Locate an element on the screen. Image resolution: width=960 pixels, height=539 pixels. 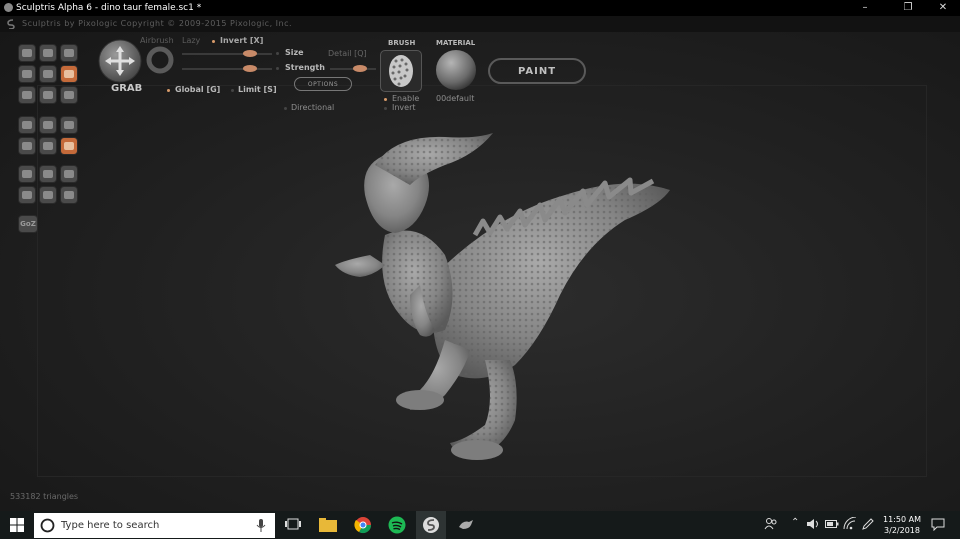
brush-texture-icon is located at coordinates (401, 71).